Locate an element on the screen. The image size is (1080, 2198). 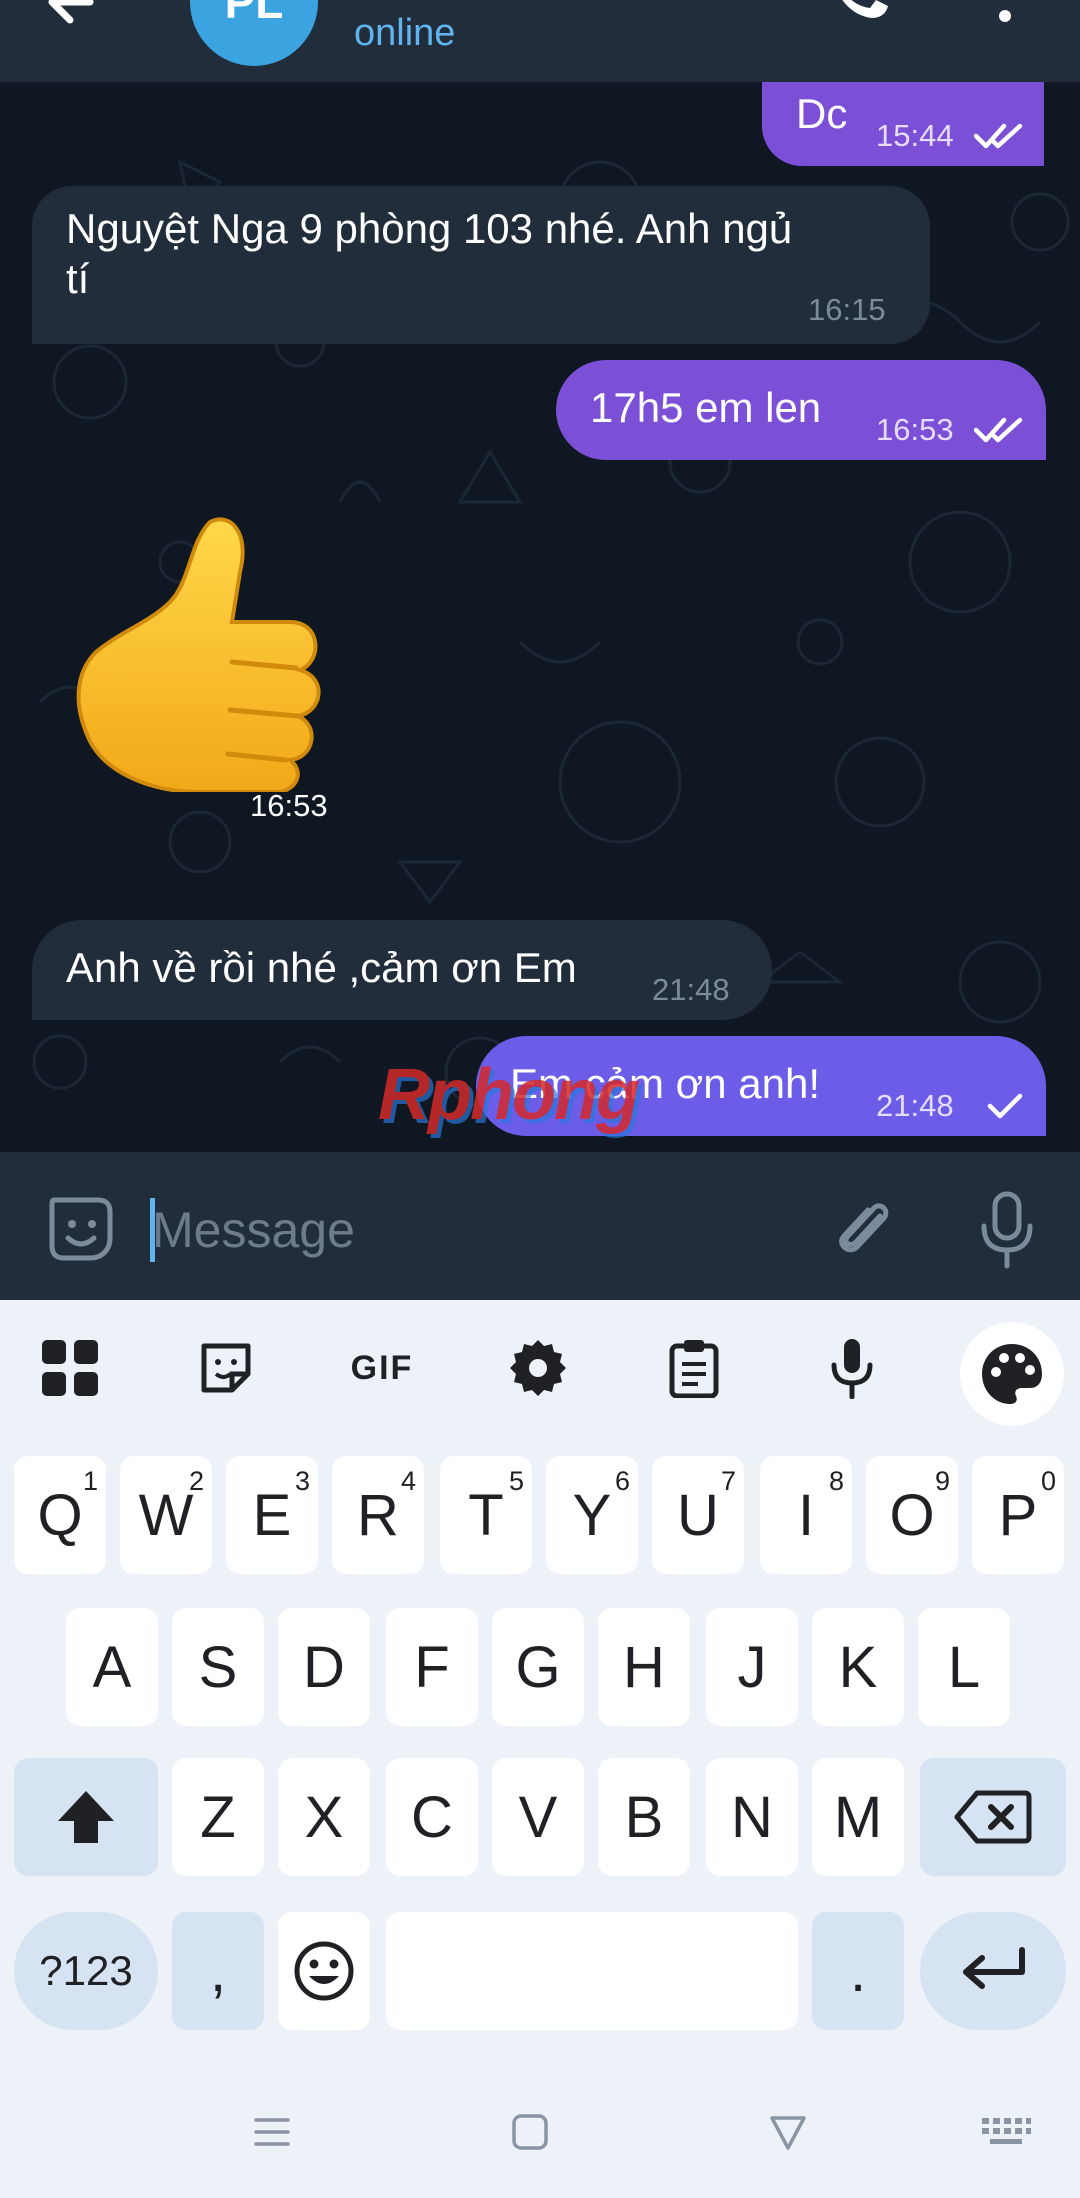
key-i: I8 is located at coordinates (806, 1515).